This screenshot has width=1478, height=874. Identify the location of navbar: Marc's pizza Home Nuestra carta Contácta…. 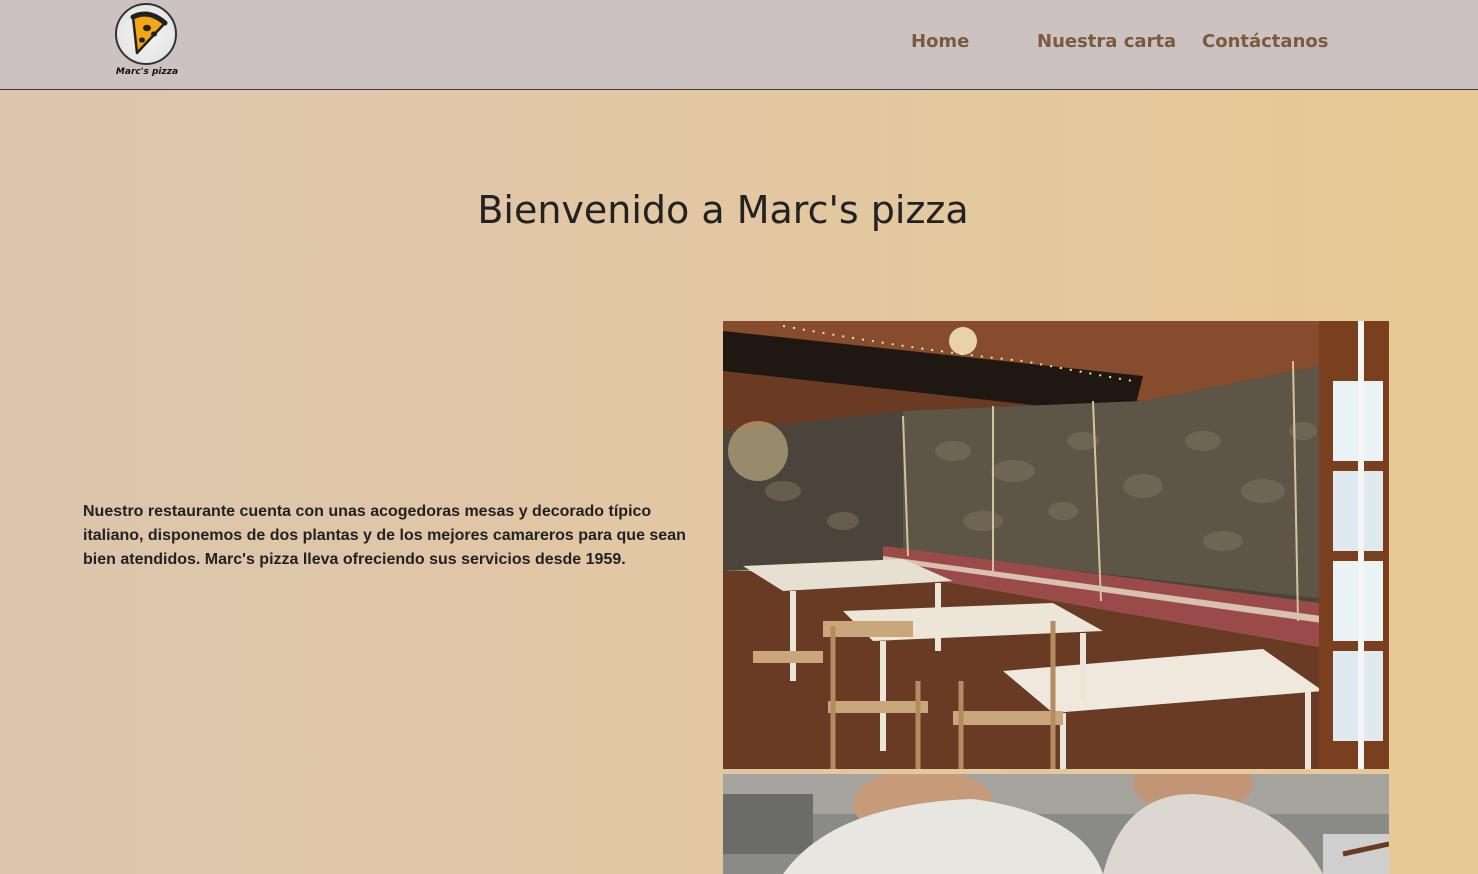
(739, 45).